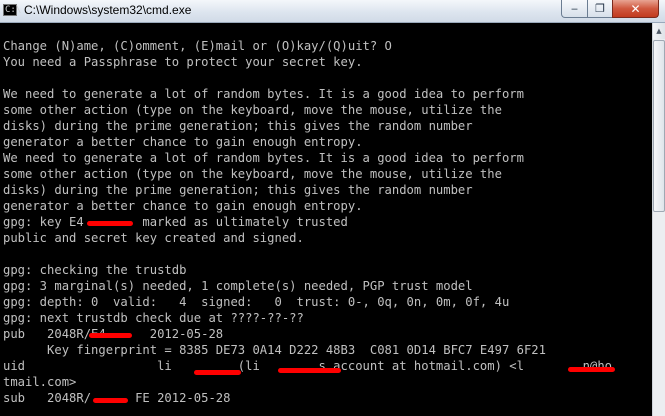 The width and height of the screenshot is (665, 416). I want to click on console-line: tmail.com>, so click(40, 382).